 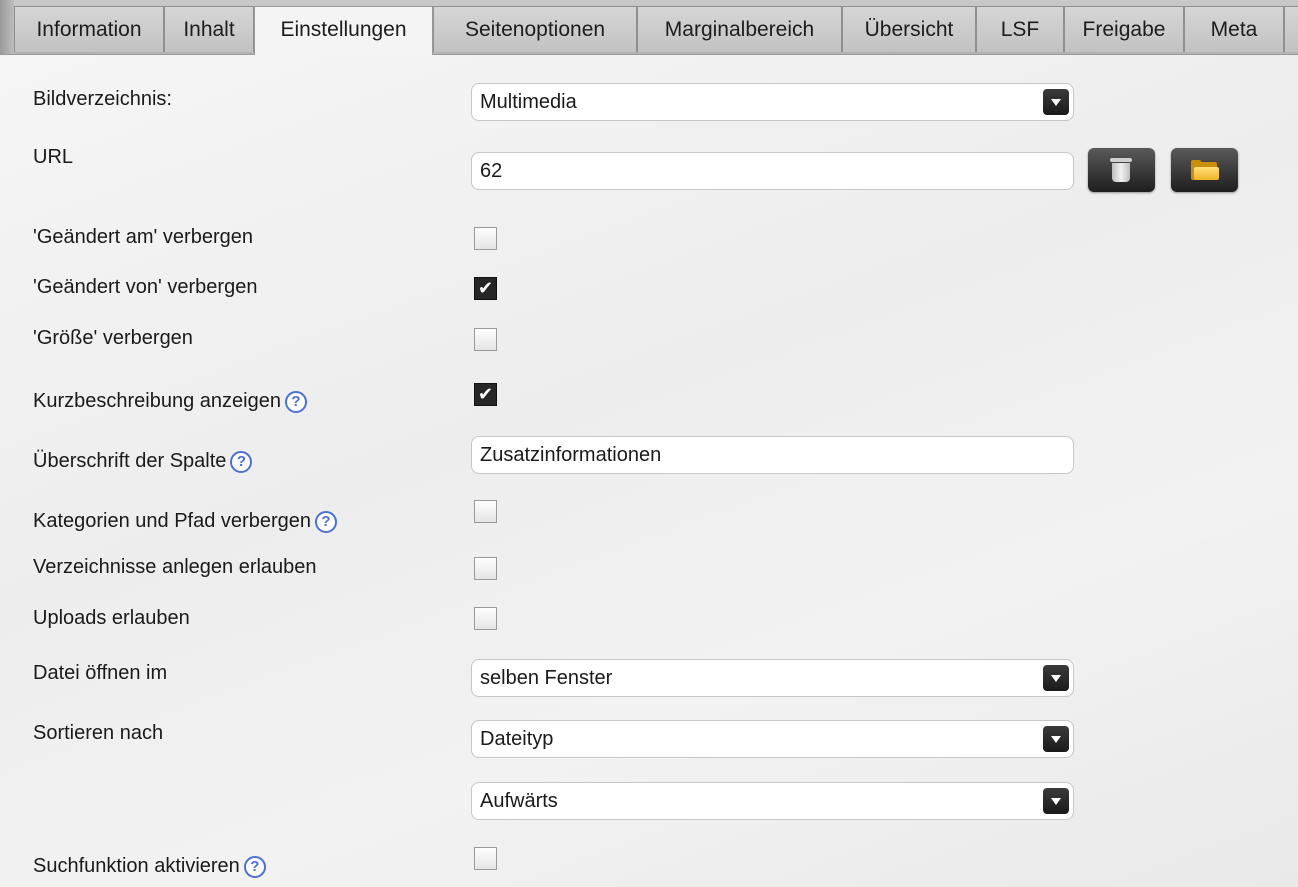 I want to click on sortieren-label: Sortieren nach, so click(x=98, y=733).